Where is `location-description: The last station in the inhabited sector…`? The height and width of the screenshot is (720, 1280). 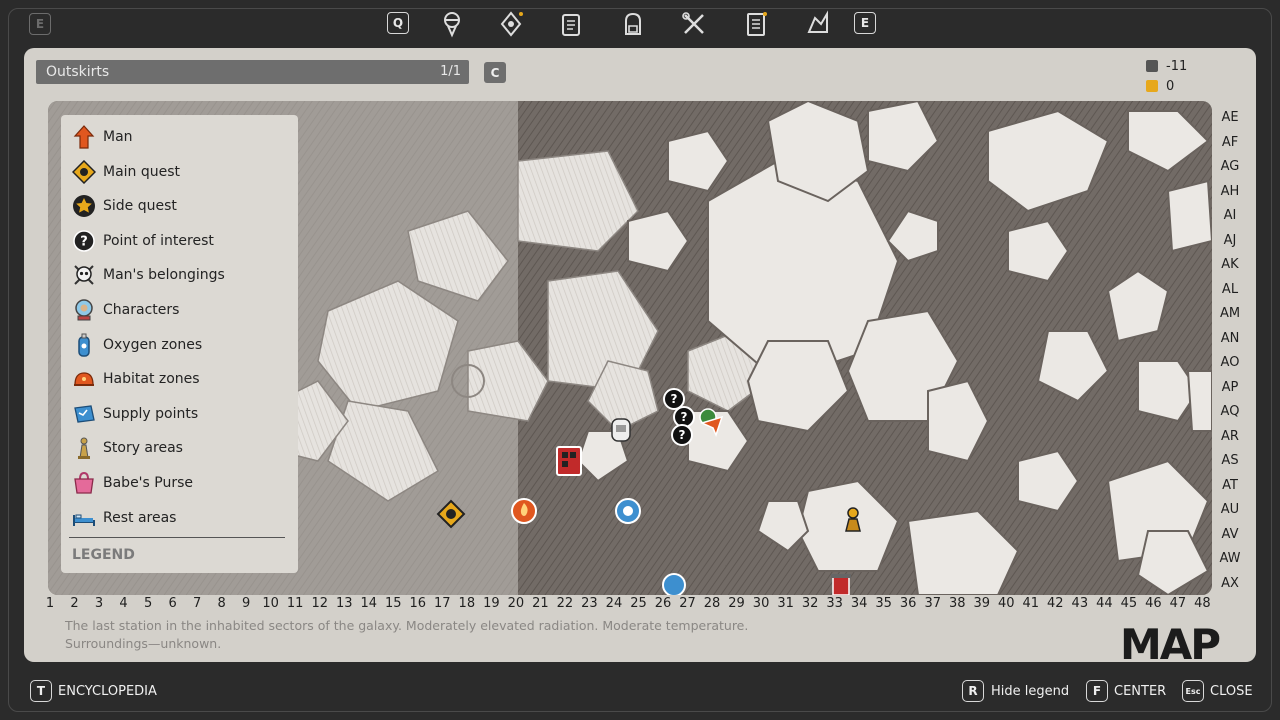 location-description: The last station in the inhabited sector… is located at coordinates (407, 634).